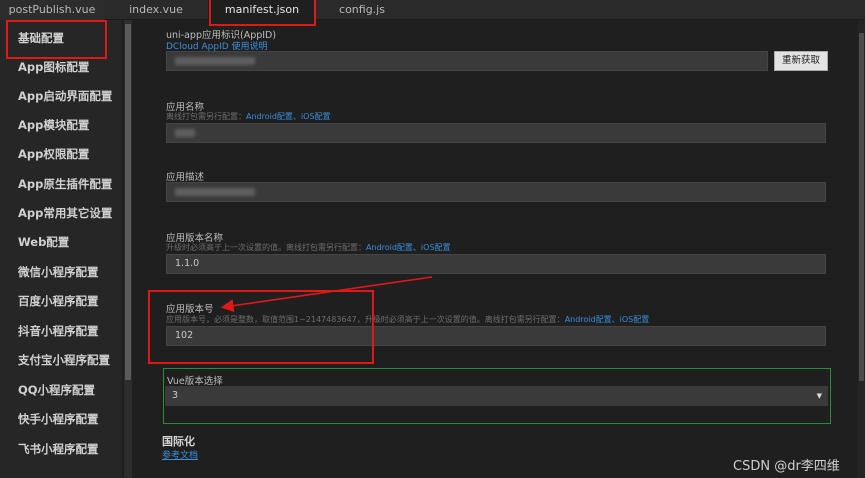 The height and width of the screenshot is (478, 865). What do you see at coordinates (326, 294) in the screenshot?
I see `annotation-arrow` at bounding box center [326, 294].